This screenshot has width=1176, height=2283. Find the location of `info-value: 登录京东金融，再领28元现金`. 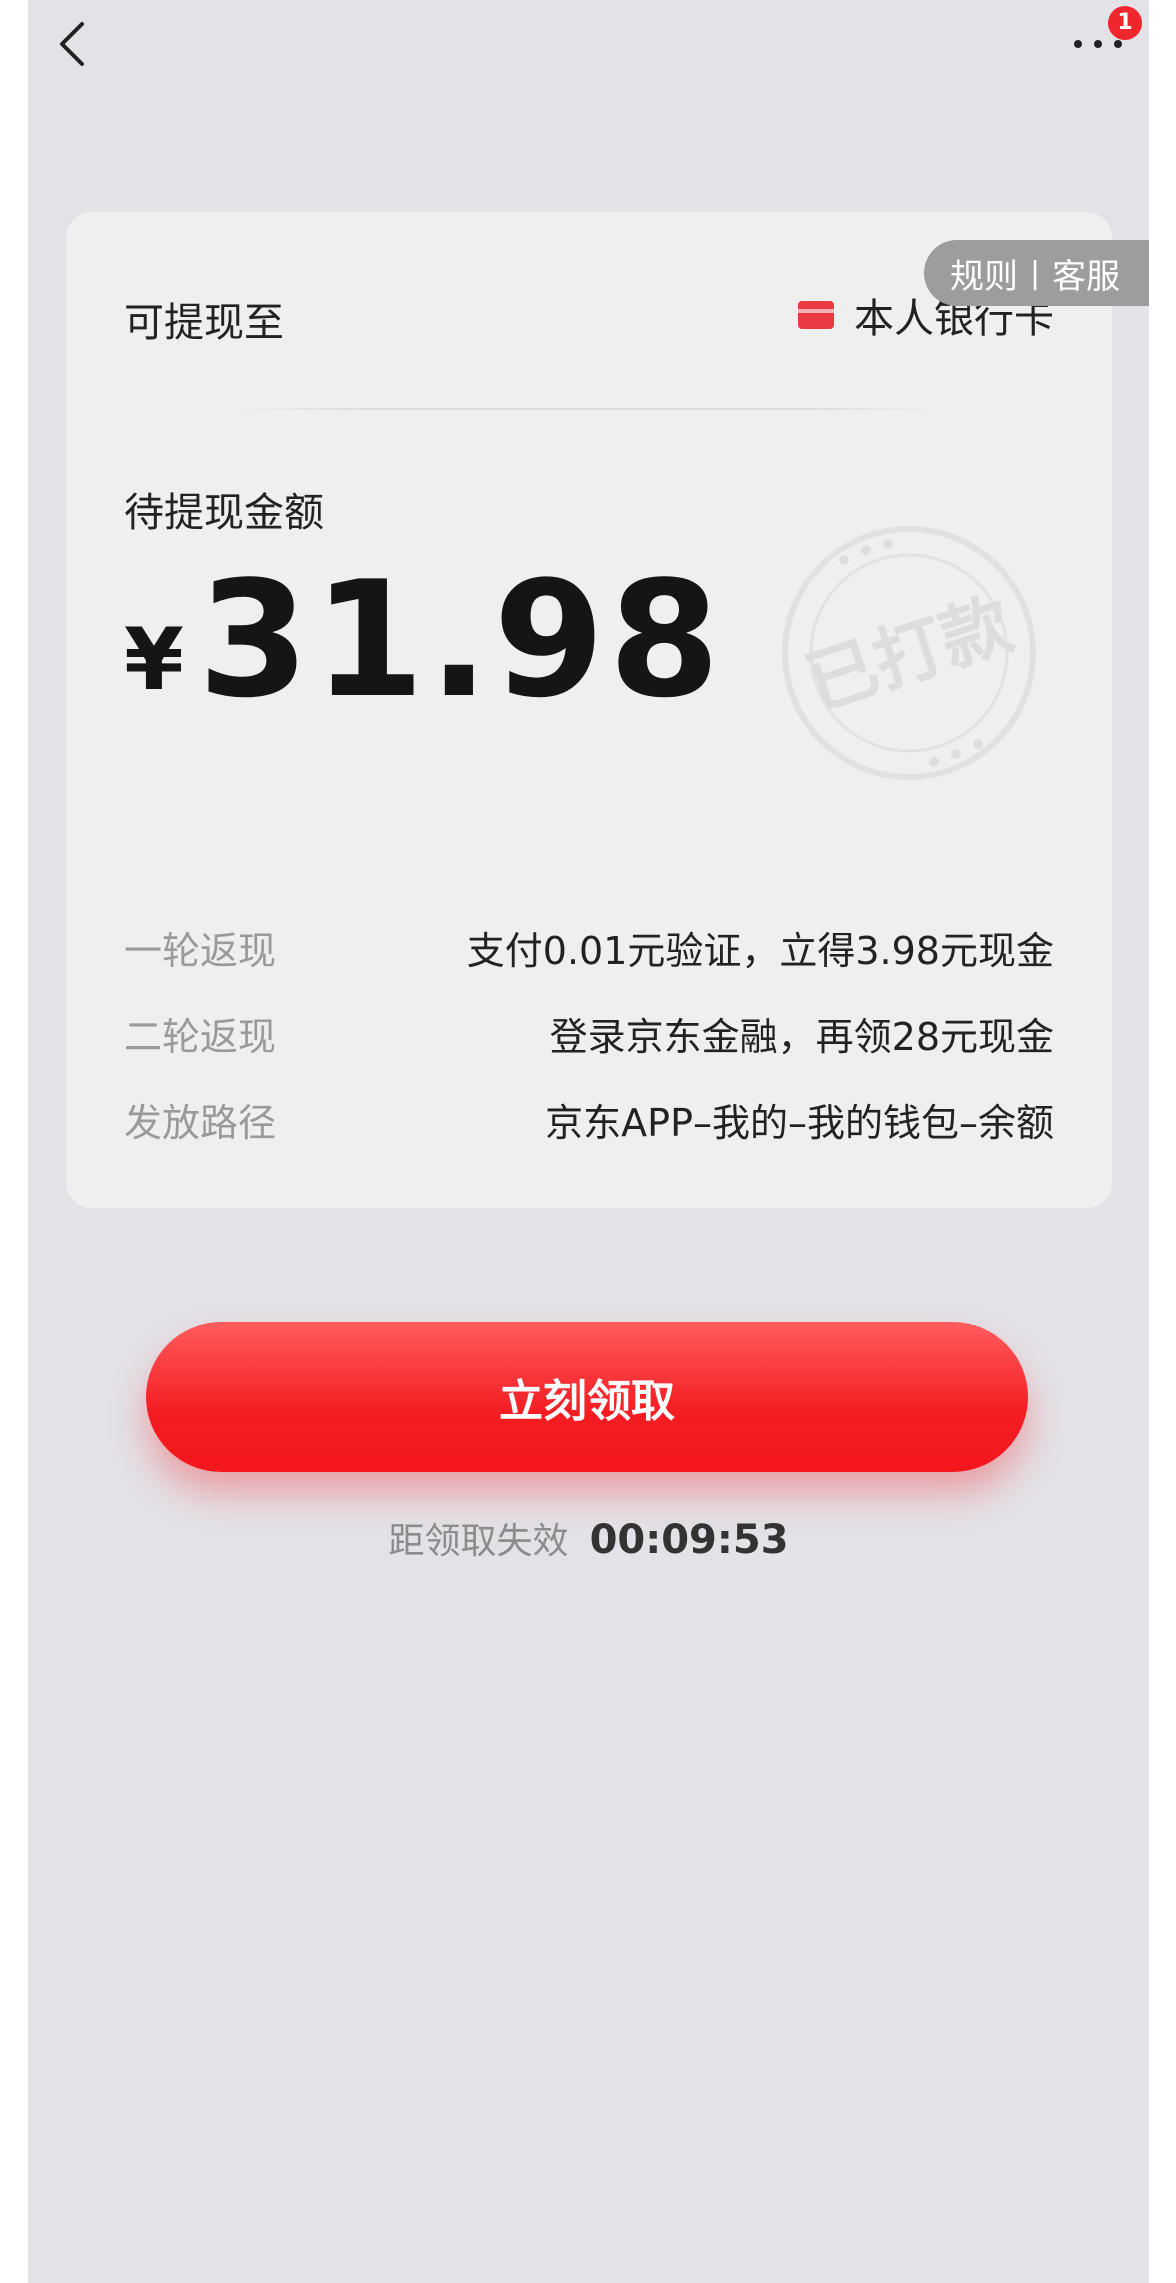

info-value: 登录京东金融，再领28元现金 is located at coordinates (801, 1037).